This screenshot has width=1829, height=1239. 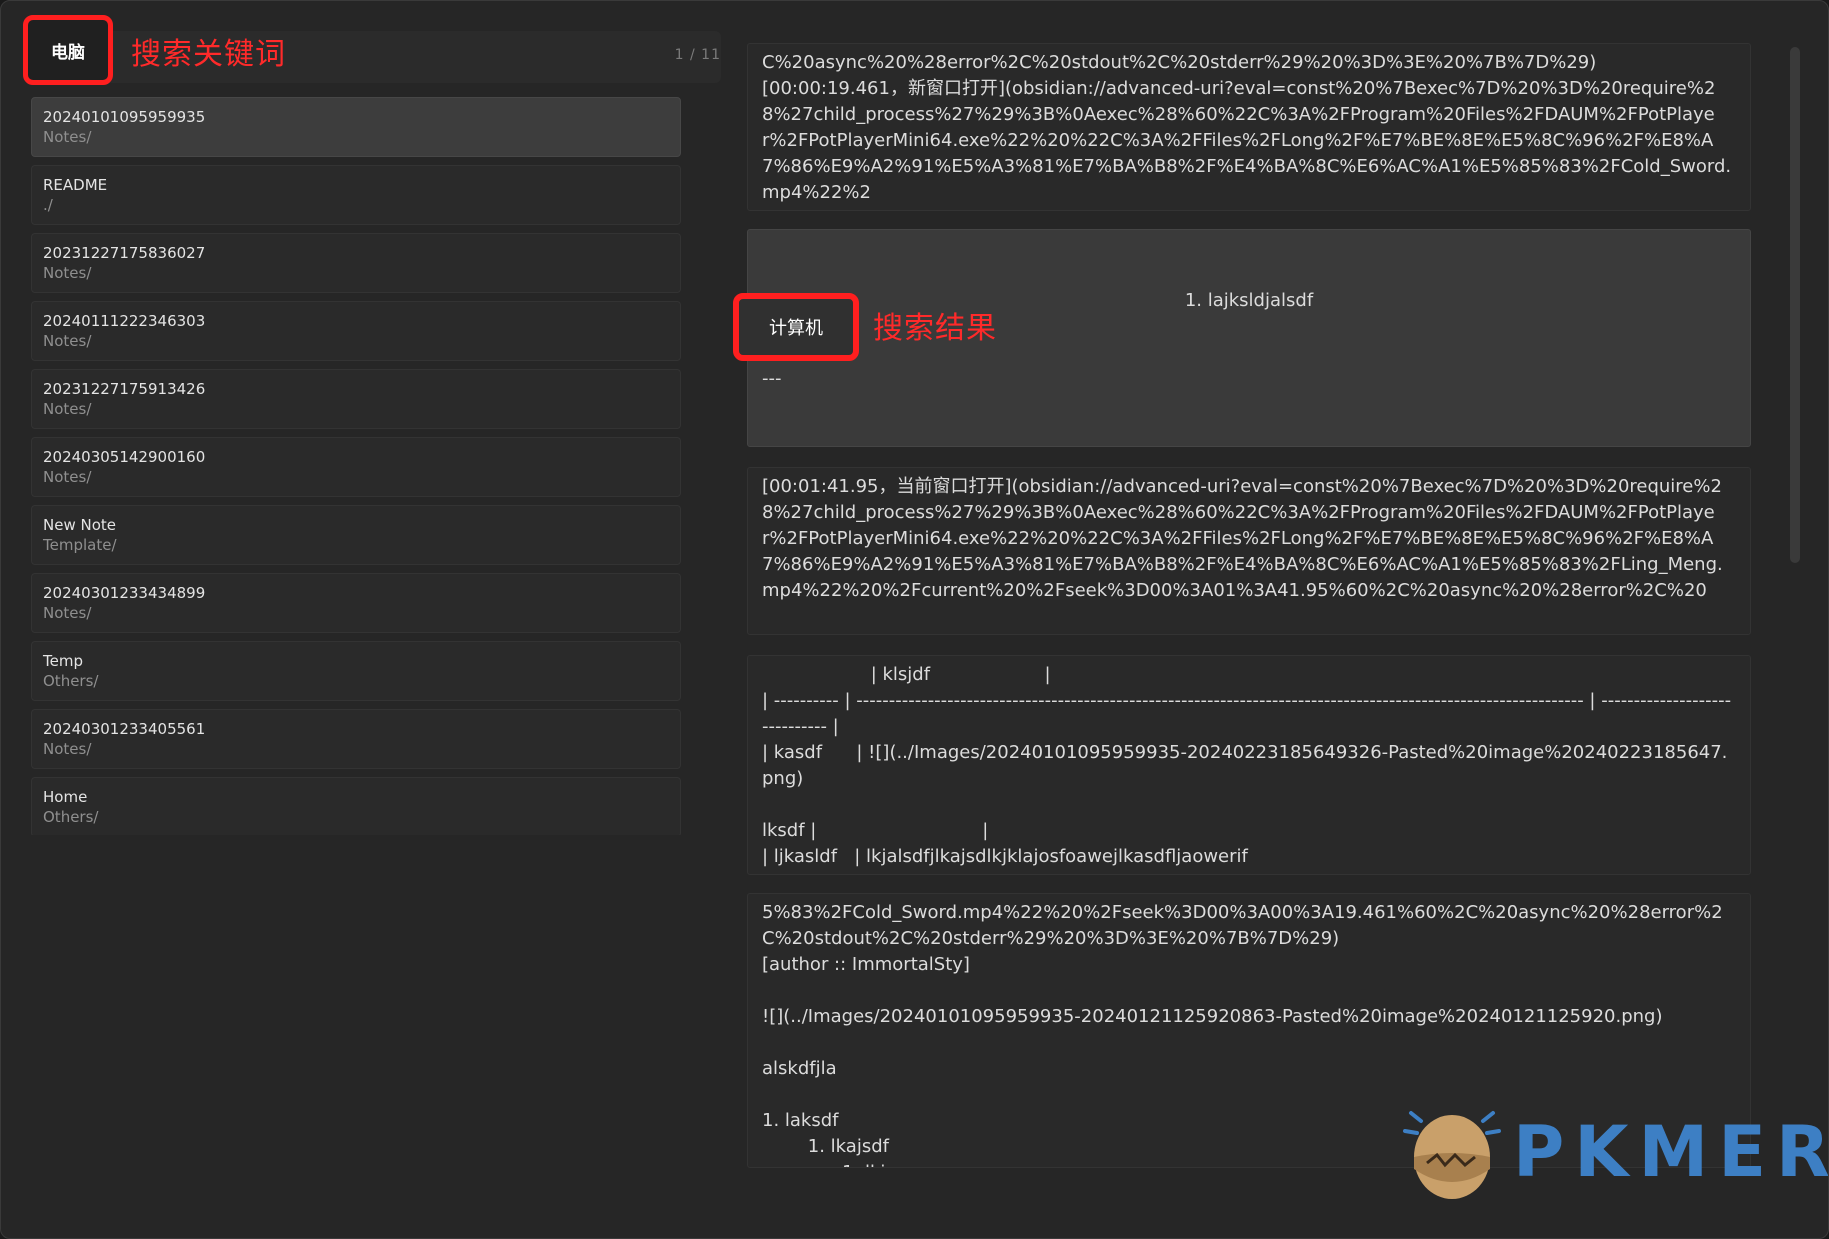 I want to click on result-title: README, so click(x=75, y=185).